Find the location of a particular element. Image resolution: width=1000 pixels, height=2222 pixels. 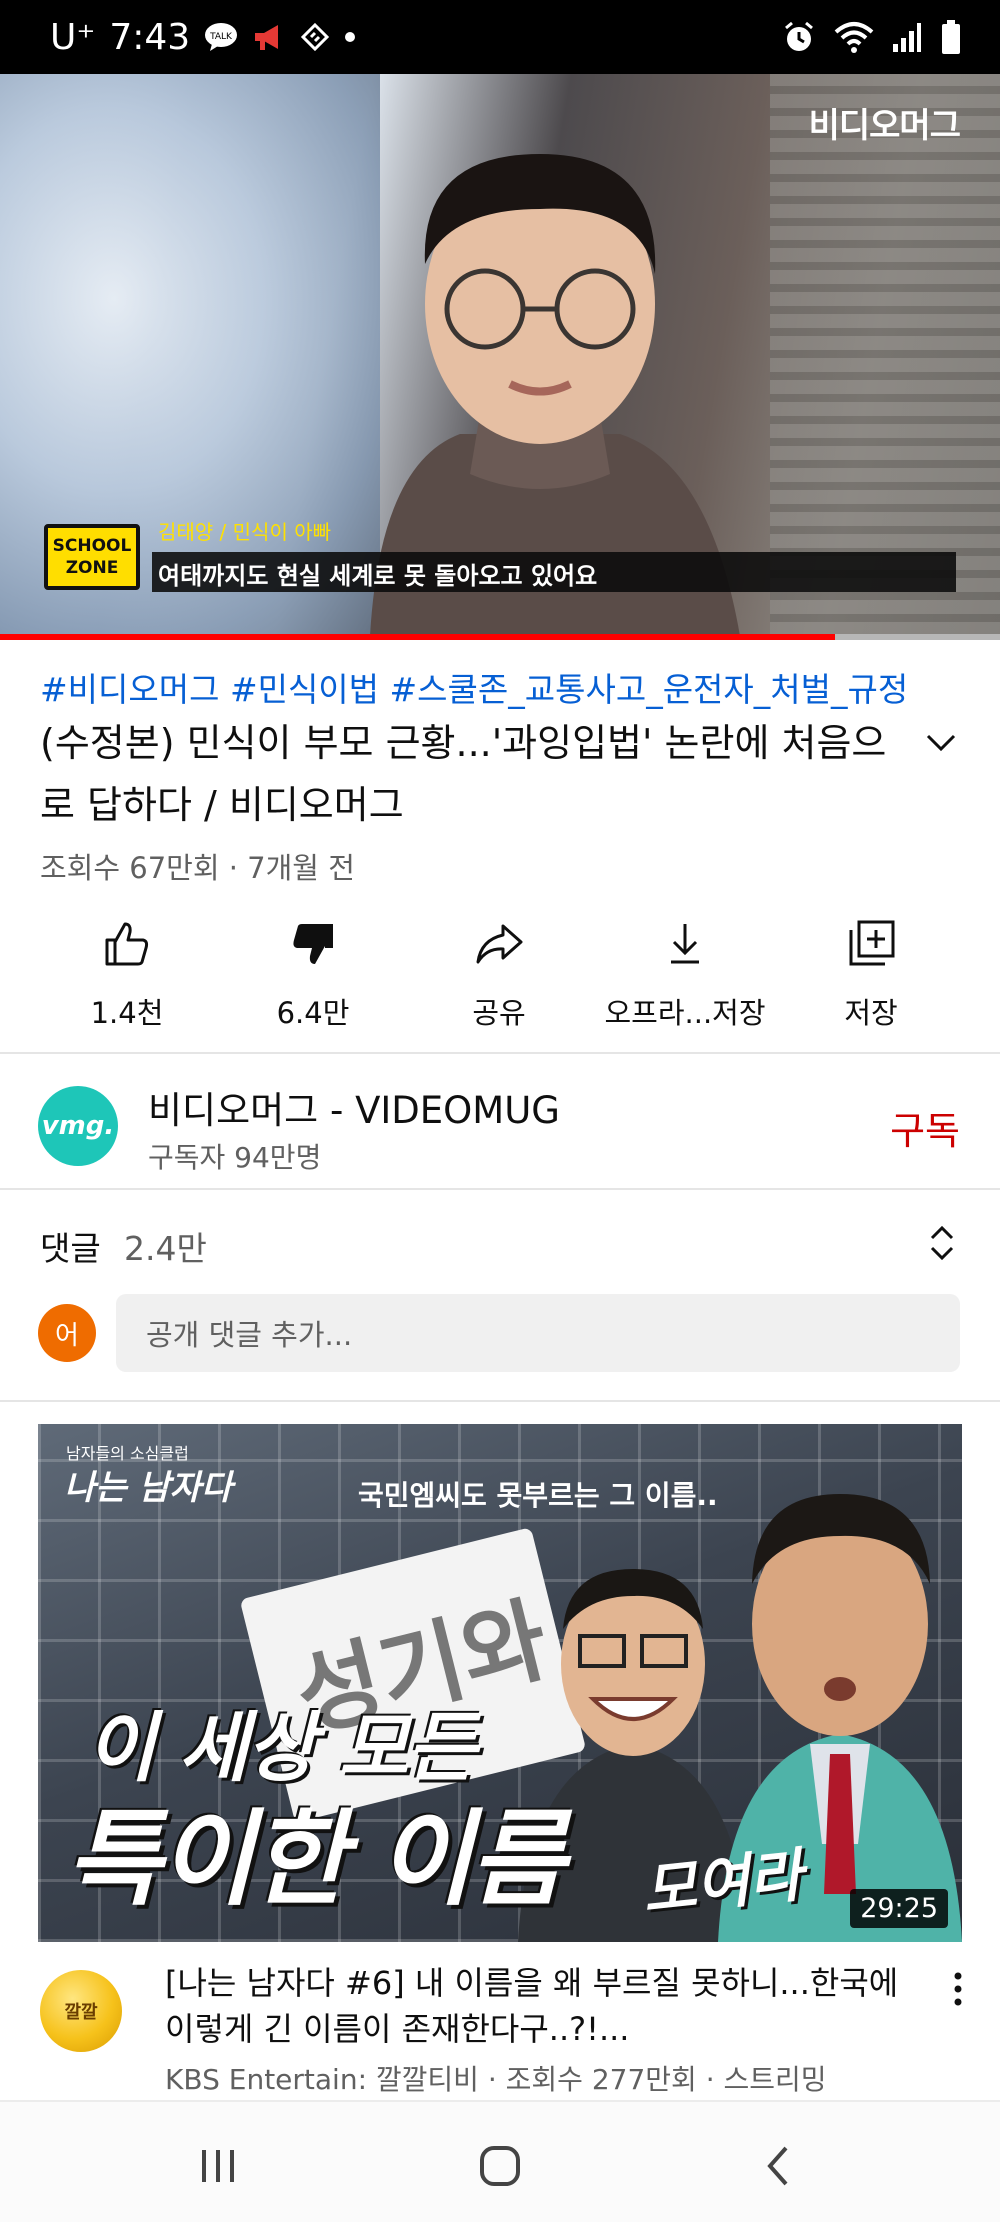

like-button: 1.4천 is located at coordinates (127, 975).